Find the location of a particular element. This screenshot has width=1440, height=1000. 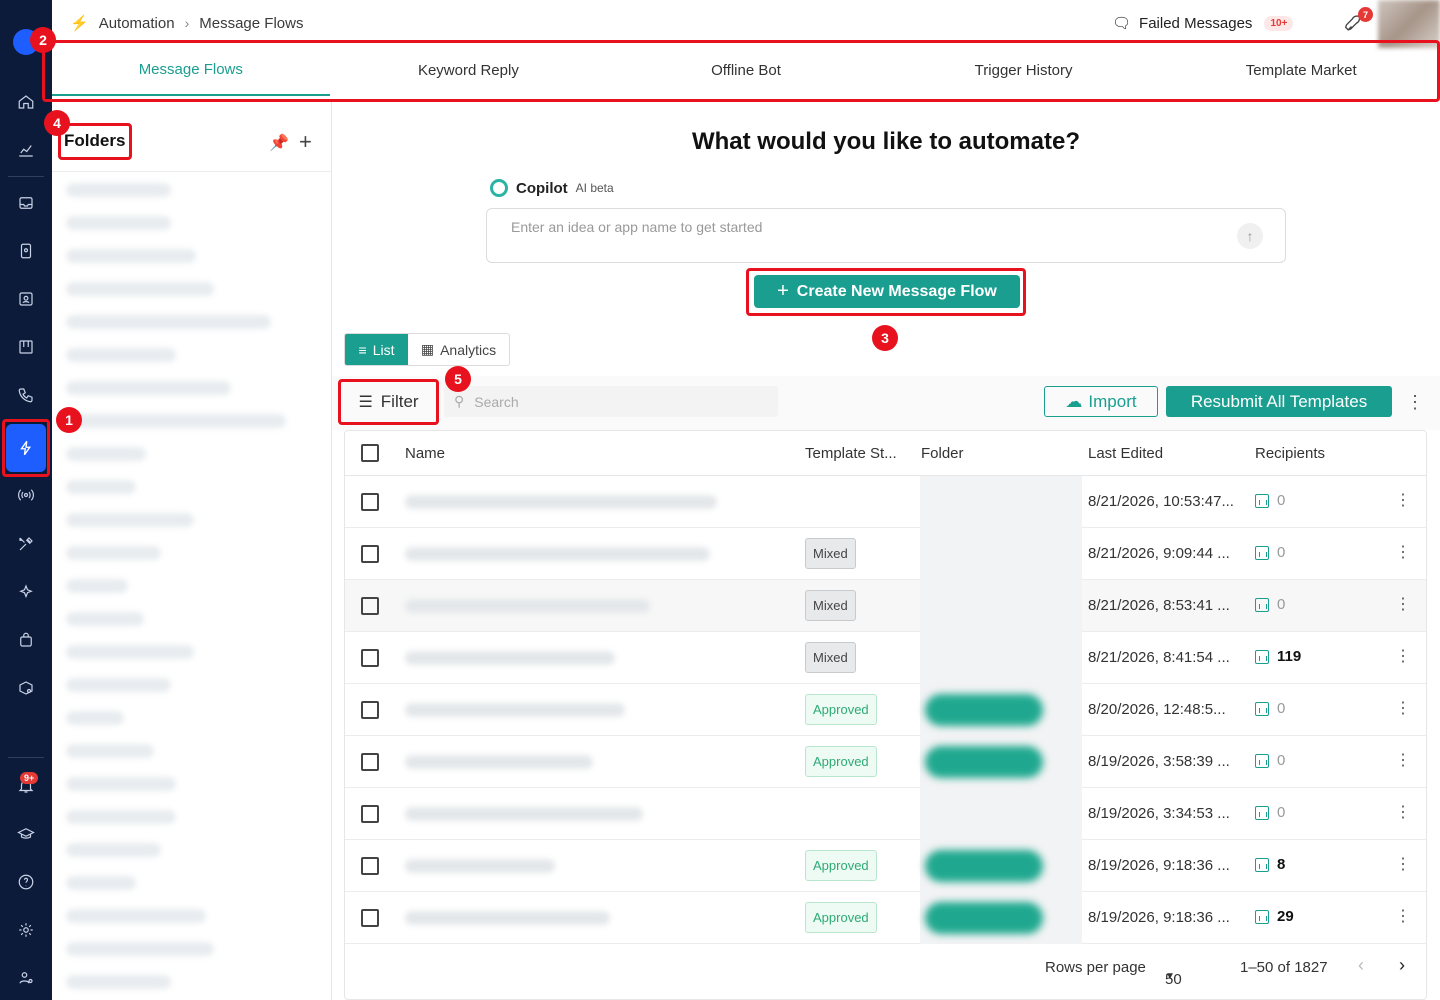

table-row: 8/19/2026, 3:34:53 ... 0 ⋮ is located at coordinates (885, 814).